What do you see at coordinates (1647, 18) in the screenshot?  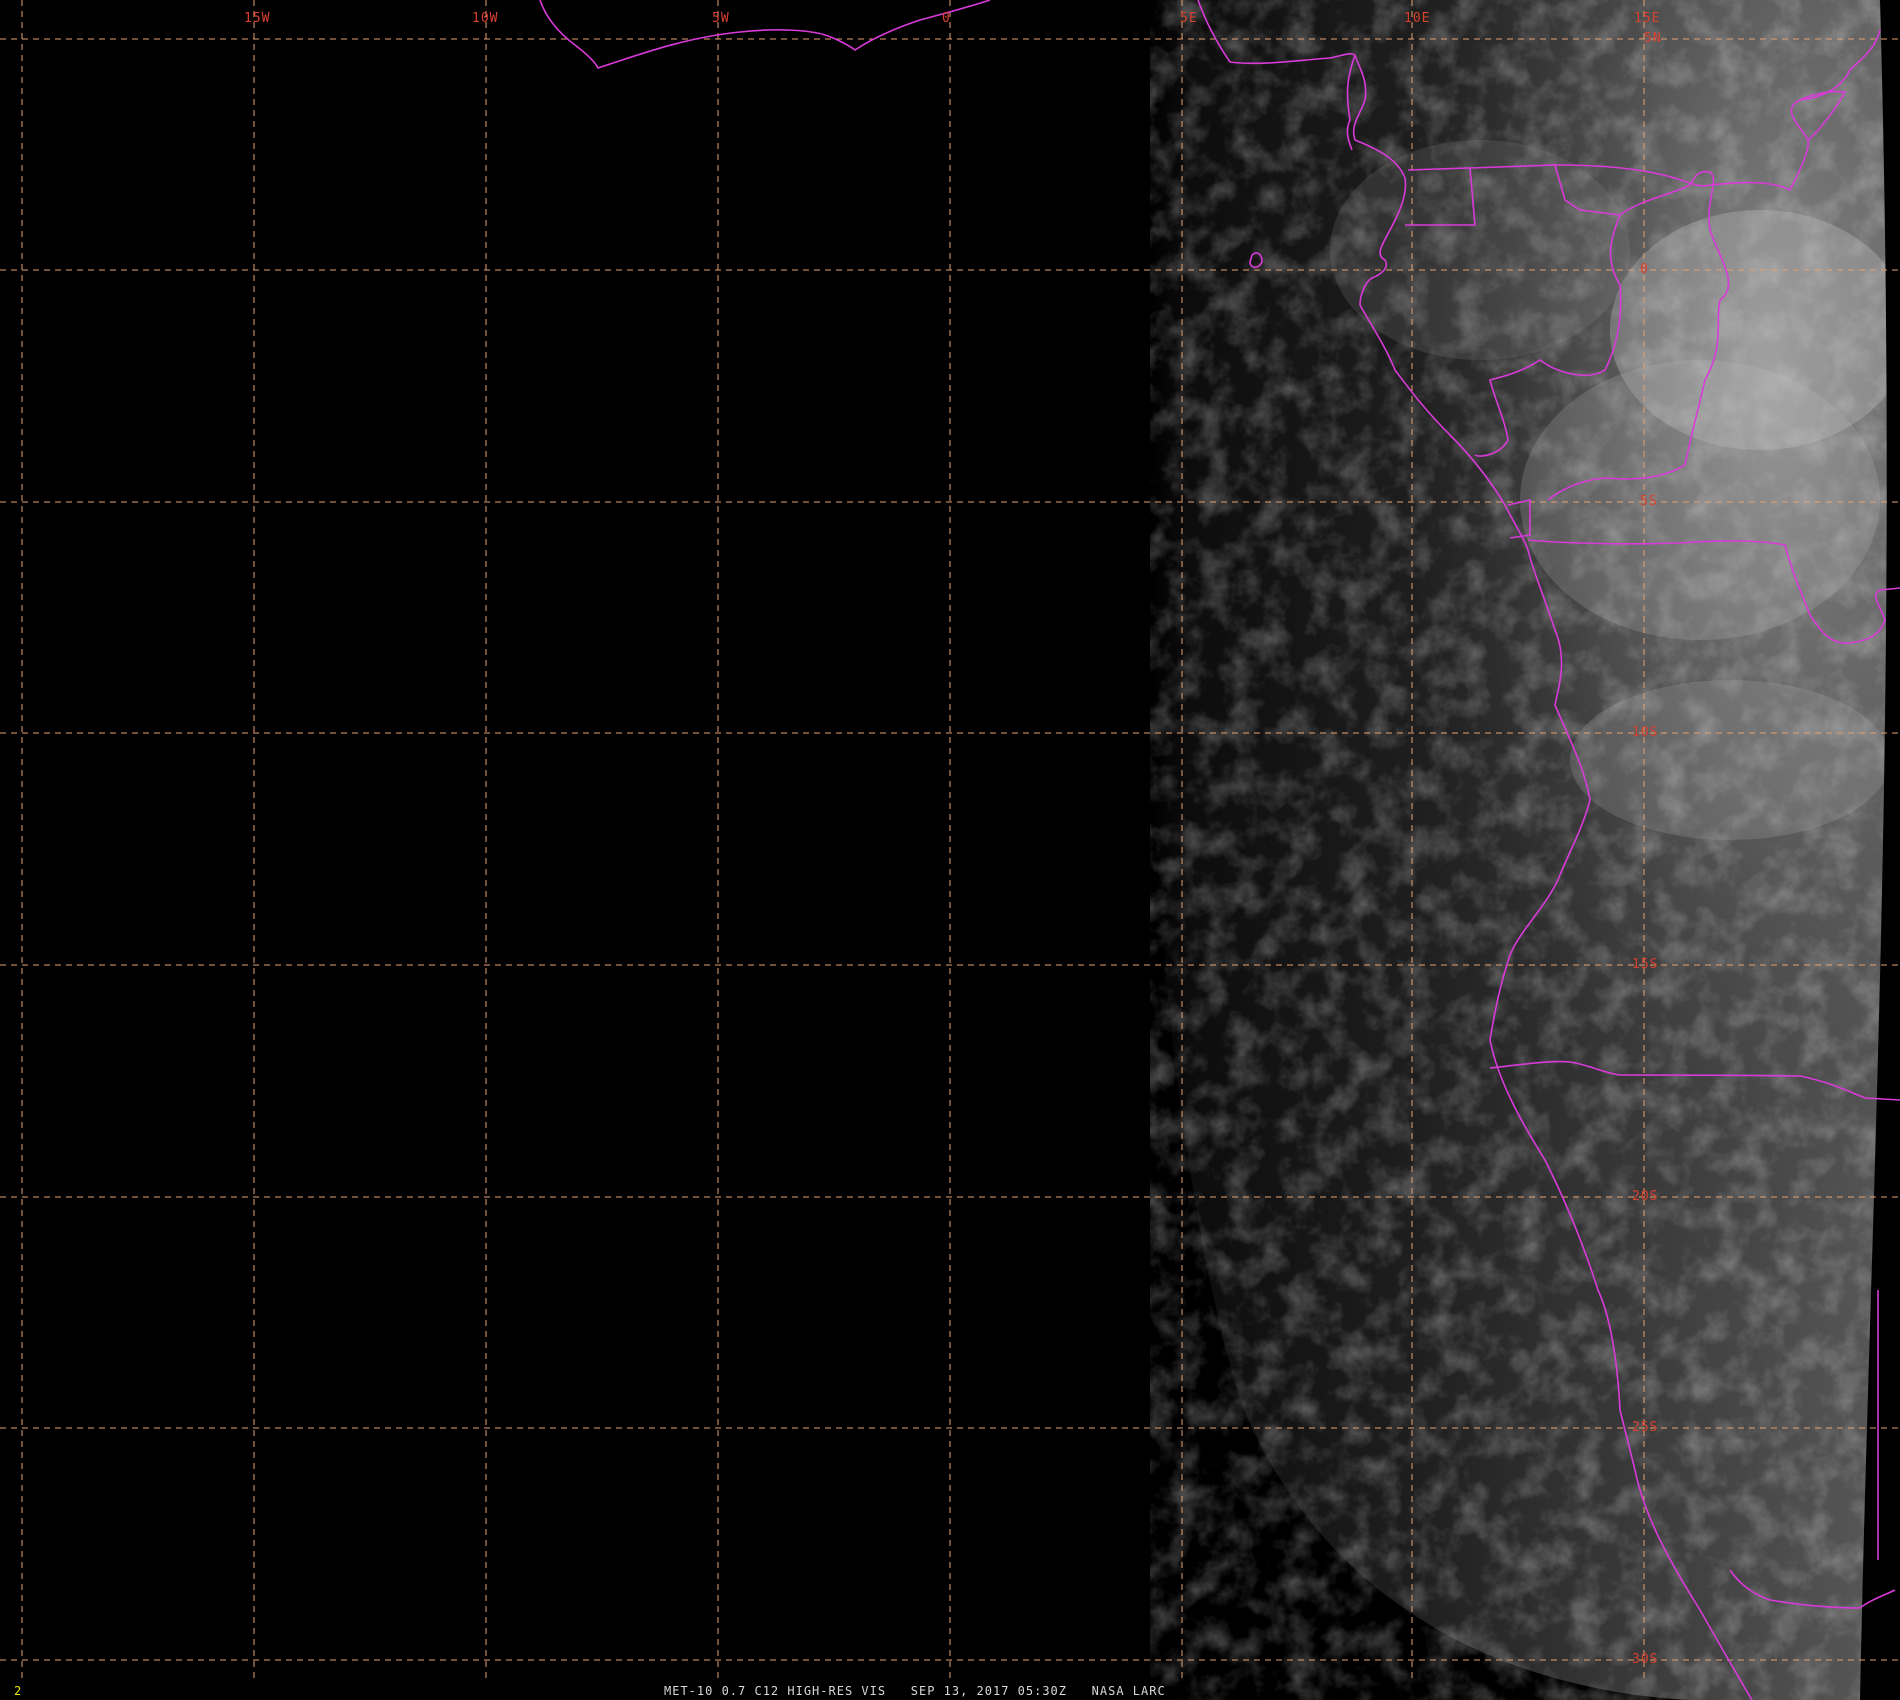 I see `lon-label-15e: 15E` at bounding box center [1647, 18].